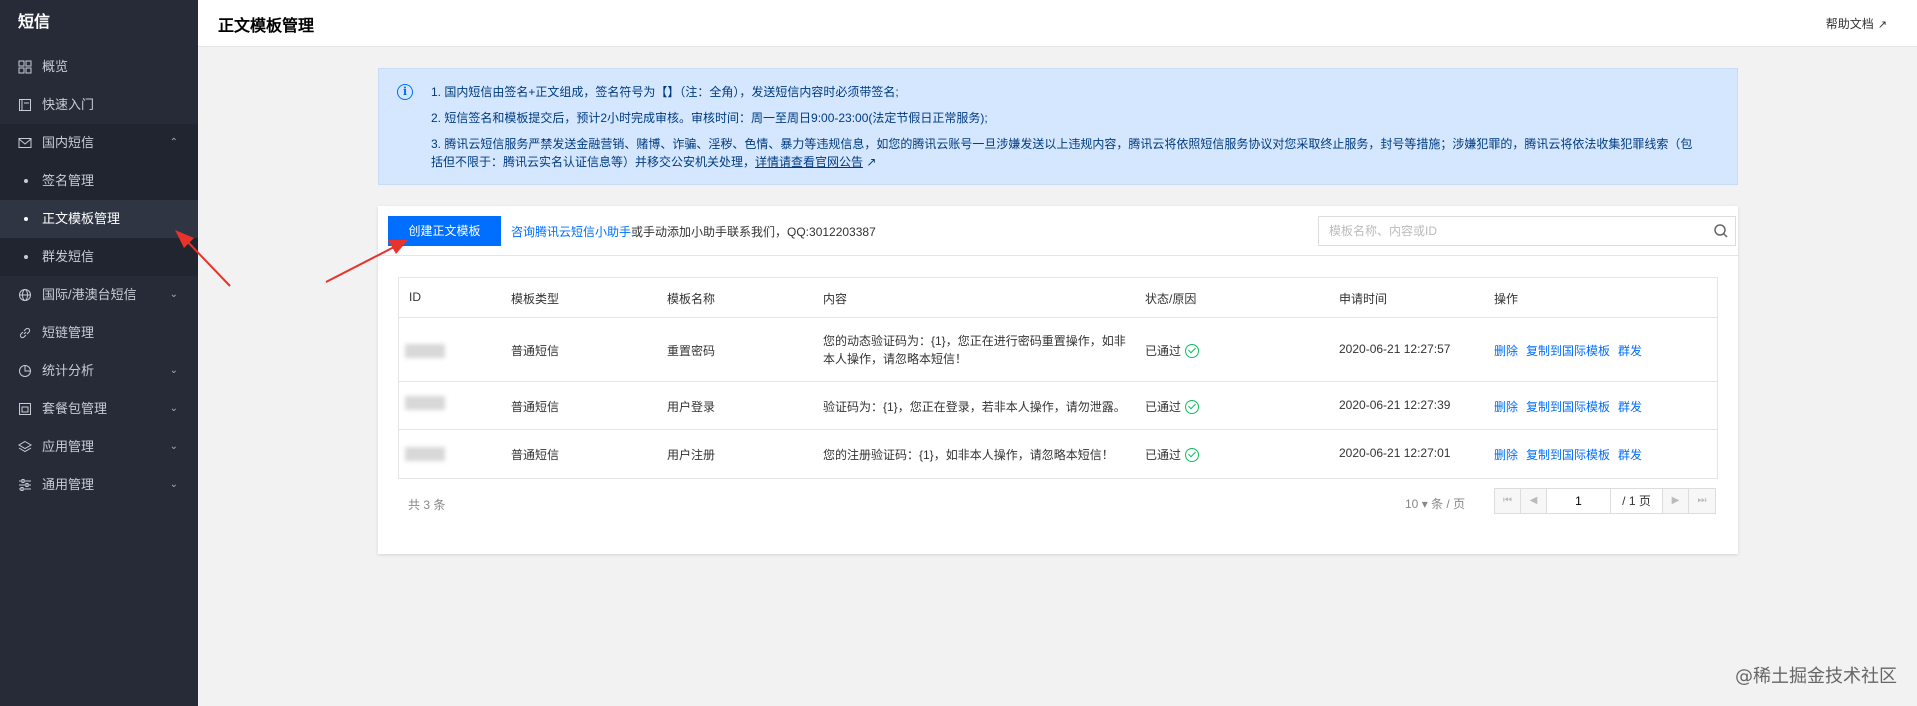 The height and width of the screenshot is (706, 1917). Describe the element at coordinates (68, 104) in the screenshot. I see `sidebar-item-label: 快速入门` at that location.